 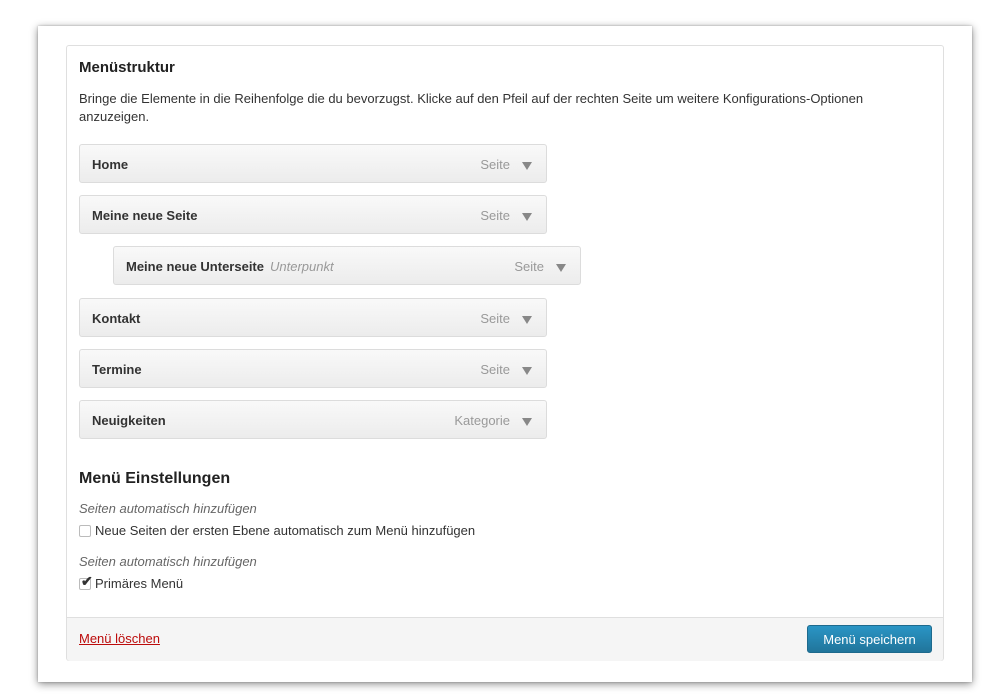 I want to click on location-label: Seiten automatisch hinzufügen, so click(x=168, y=561).